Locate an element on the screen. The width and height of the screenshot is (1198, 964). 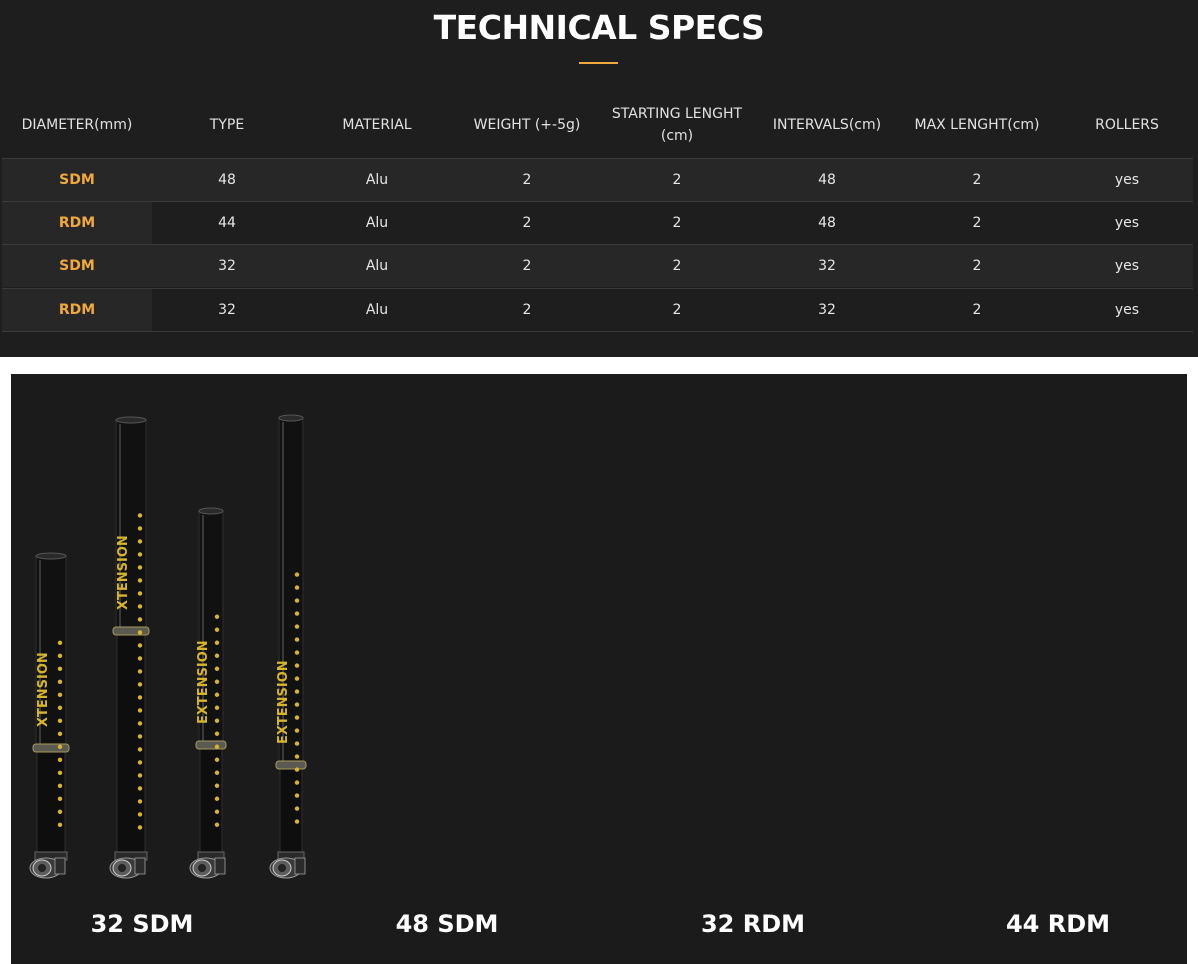
product-label: 32 SDM is located at coordinates (142, 924).